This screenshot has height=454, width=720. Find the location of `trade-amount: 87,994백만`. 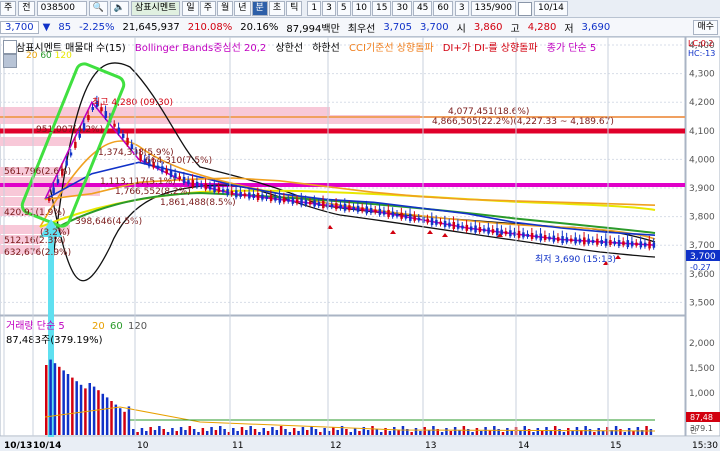

trade-amount: 87,994백만 is located at coordinates (313, 29).